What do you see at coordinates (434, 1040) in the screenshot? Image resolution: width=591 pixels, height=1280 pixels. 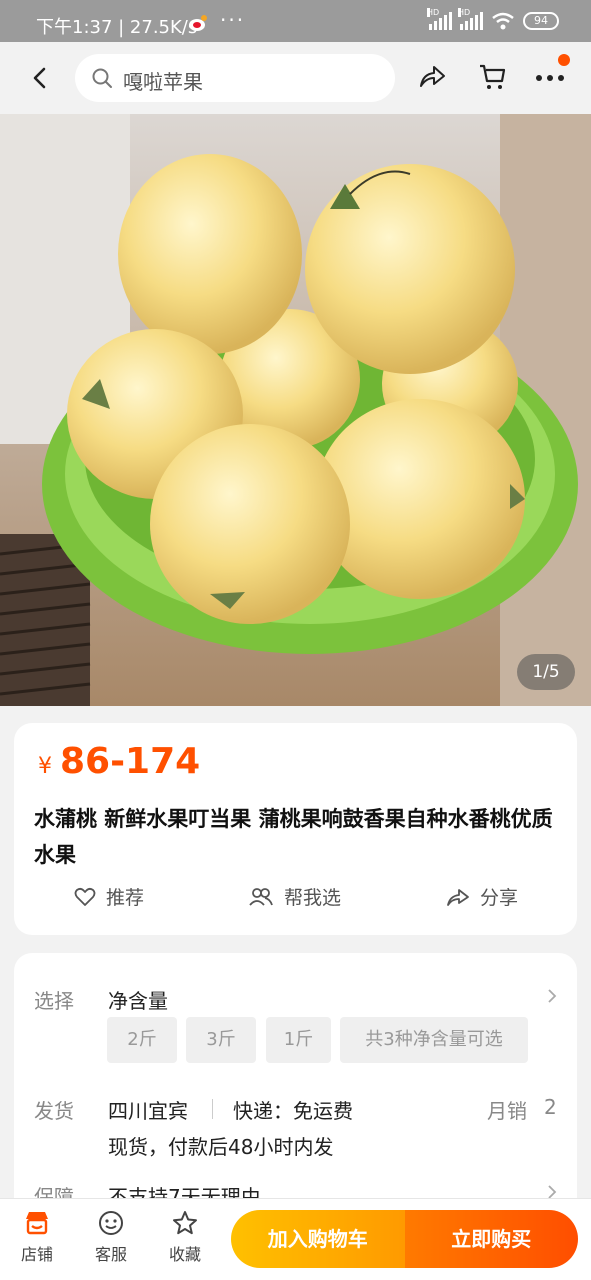 I see `option-chip-count: 共3种净含量可选` at bounding box center [434, 1040].